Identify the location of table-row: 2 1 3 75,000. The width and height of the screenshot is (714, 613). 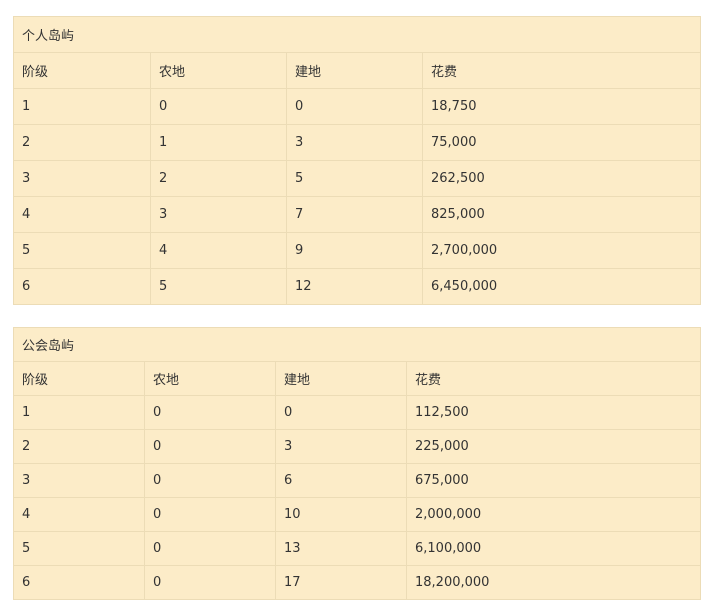
(357, 142).